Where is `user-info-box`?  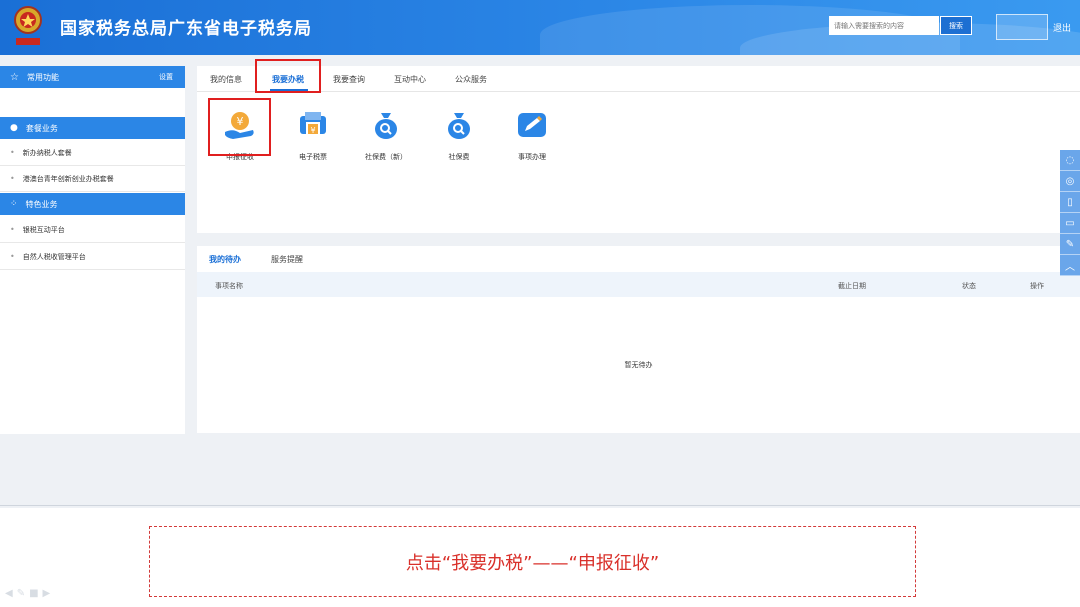 user-info-box is located at coordinates (1022, 27).